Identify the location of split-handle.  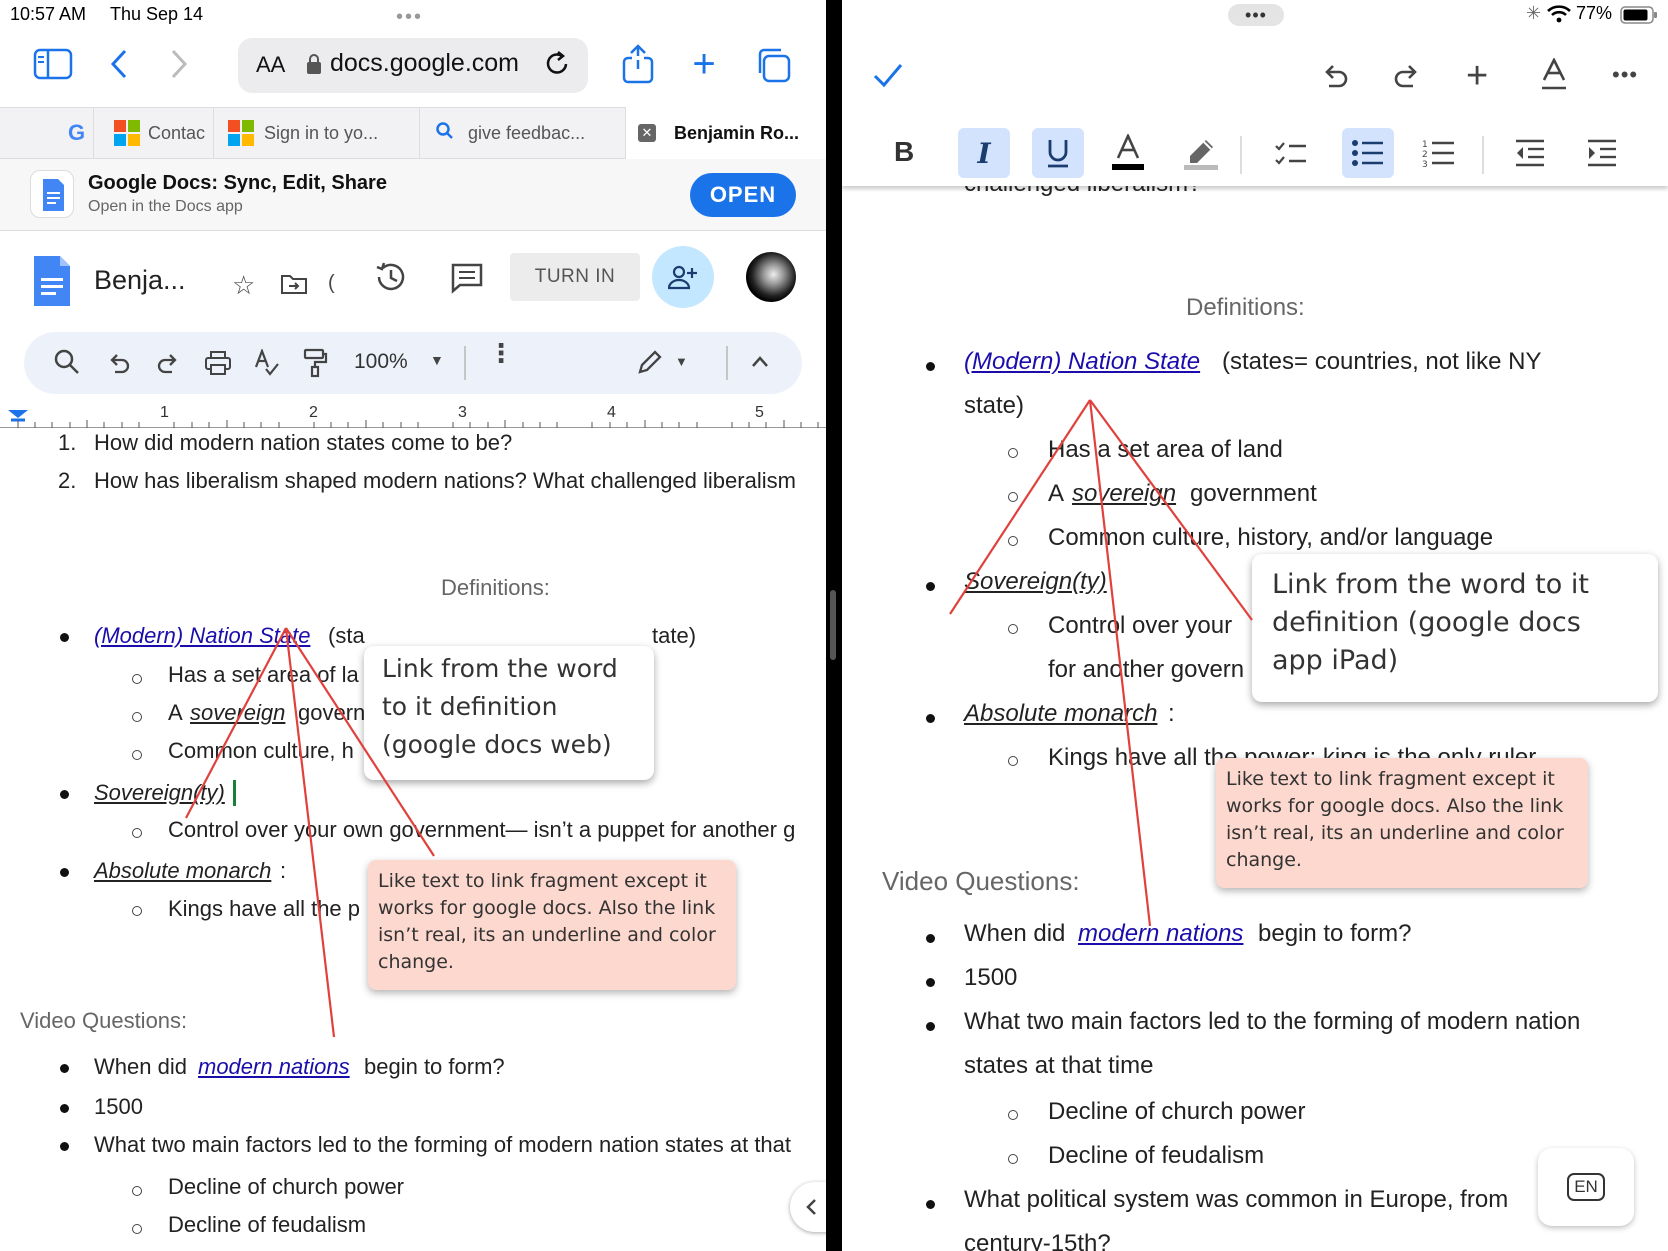
(833, 625).